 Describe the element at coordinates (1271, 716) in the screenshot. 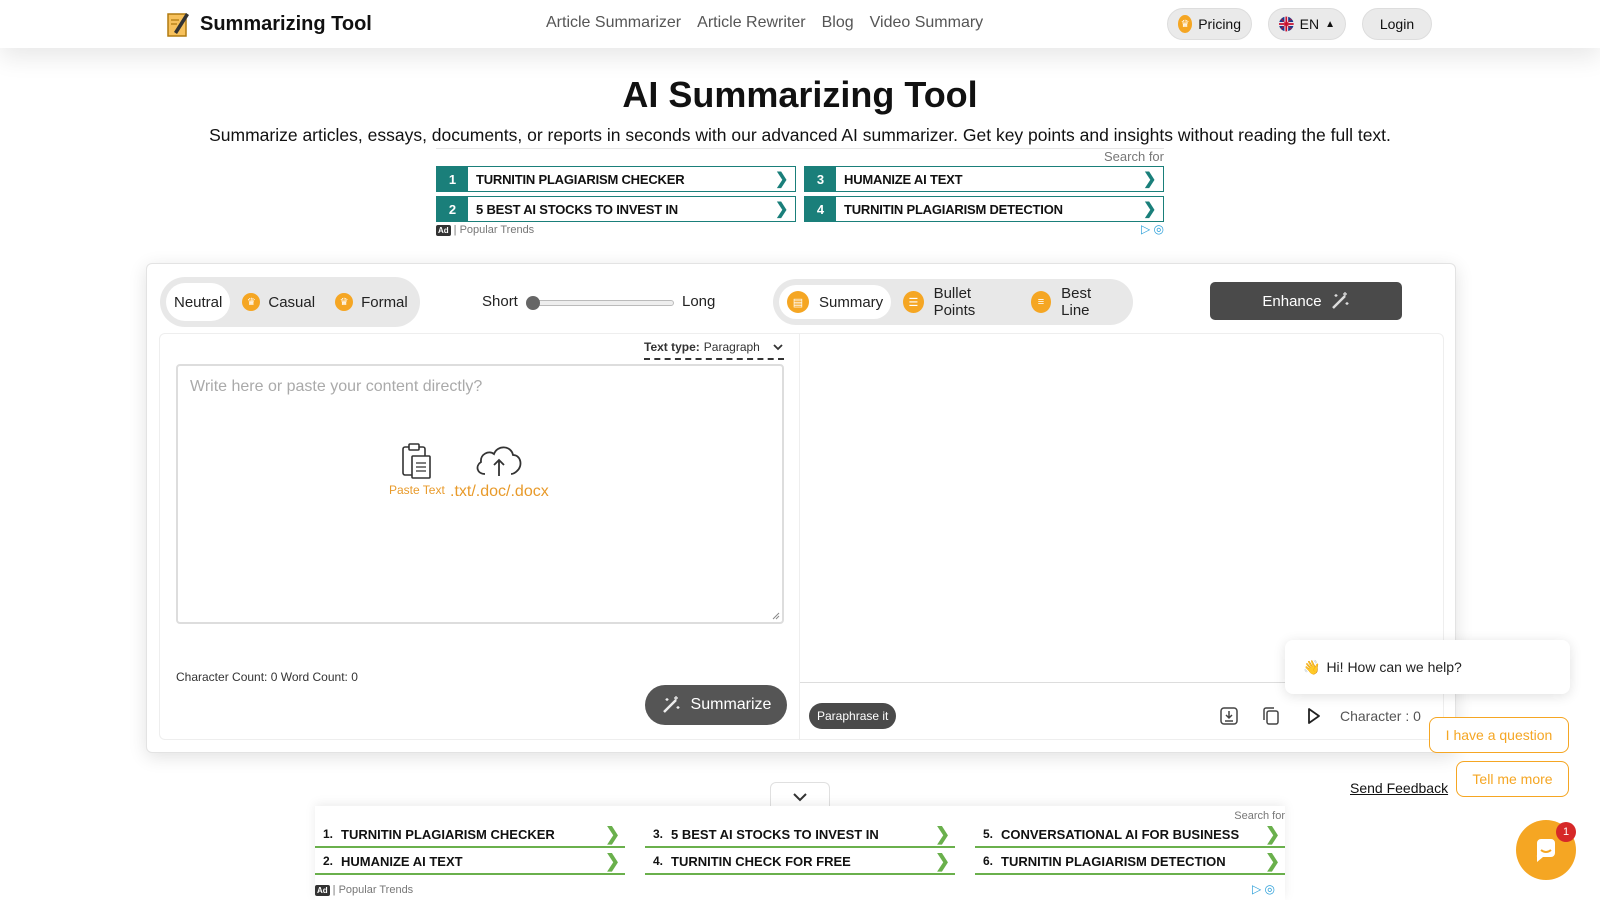

I see `copy-icon` at that location.